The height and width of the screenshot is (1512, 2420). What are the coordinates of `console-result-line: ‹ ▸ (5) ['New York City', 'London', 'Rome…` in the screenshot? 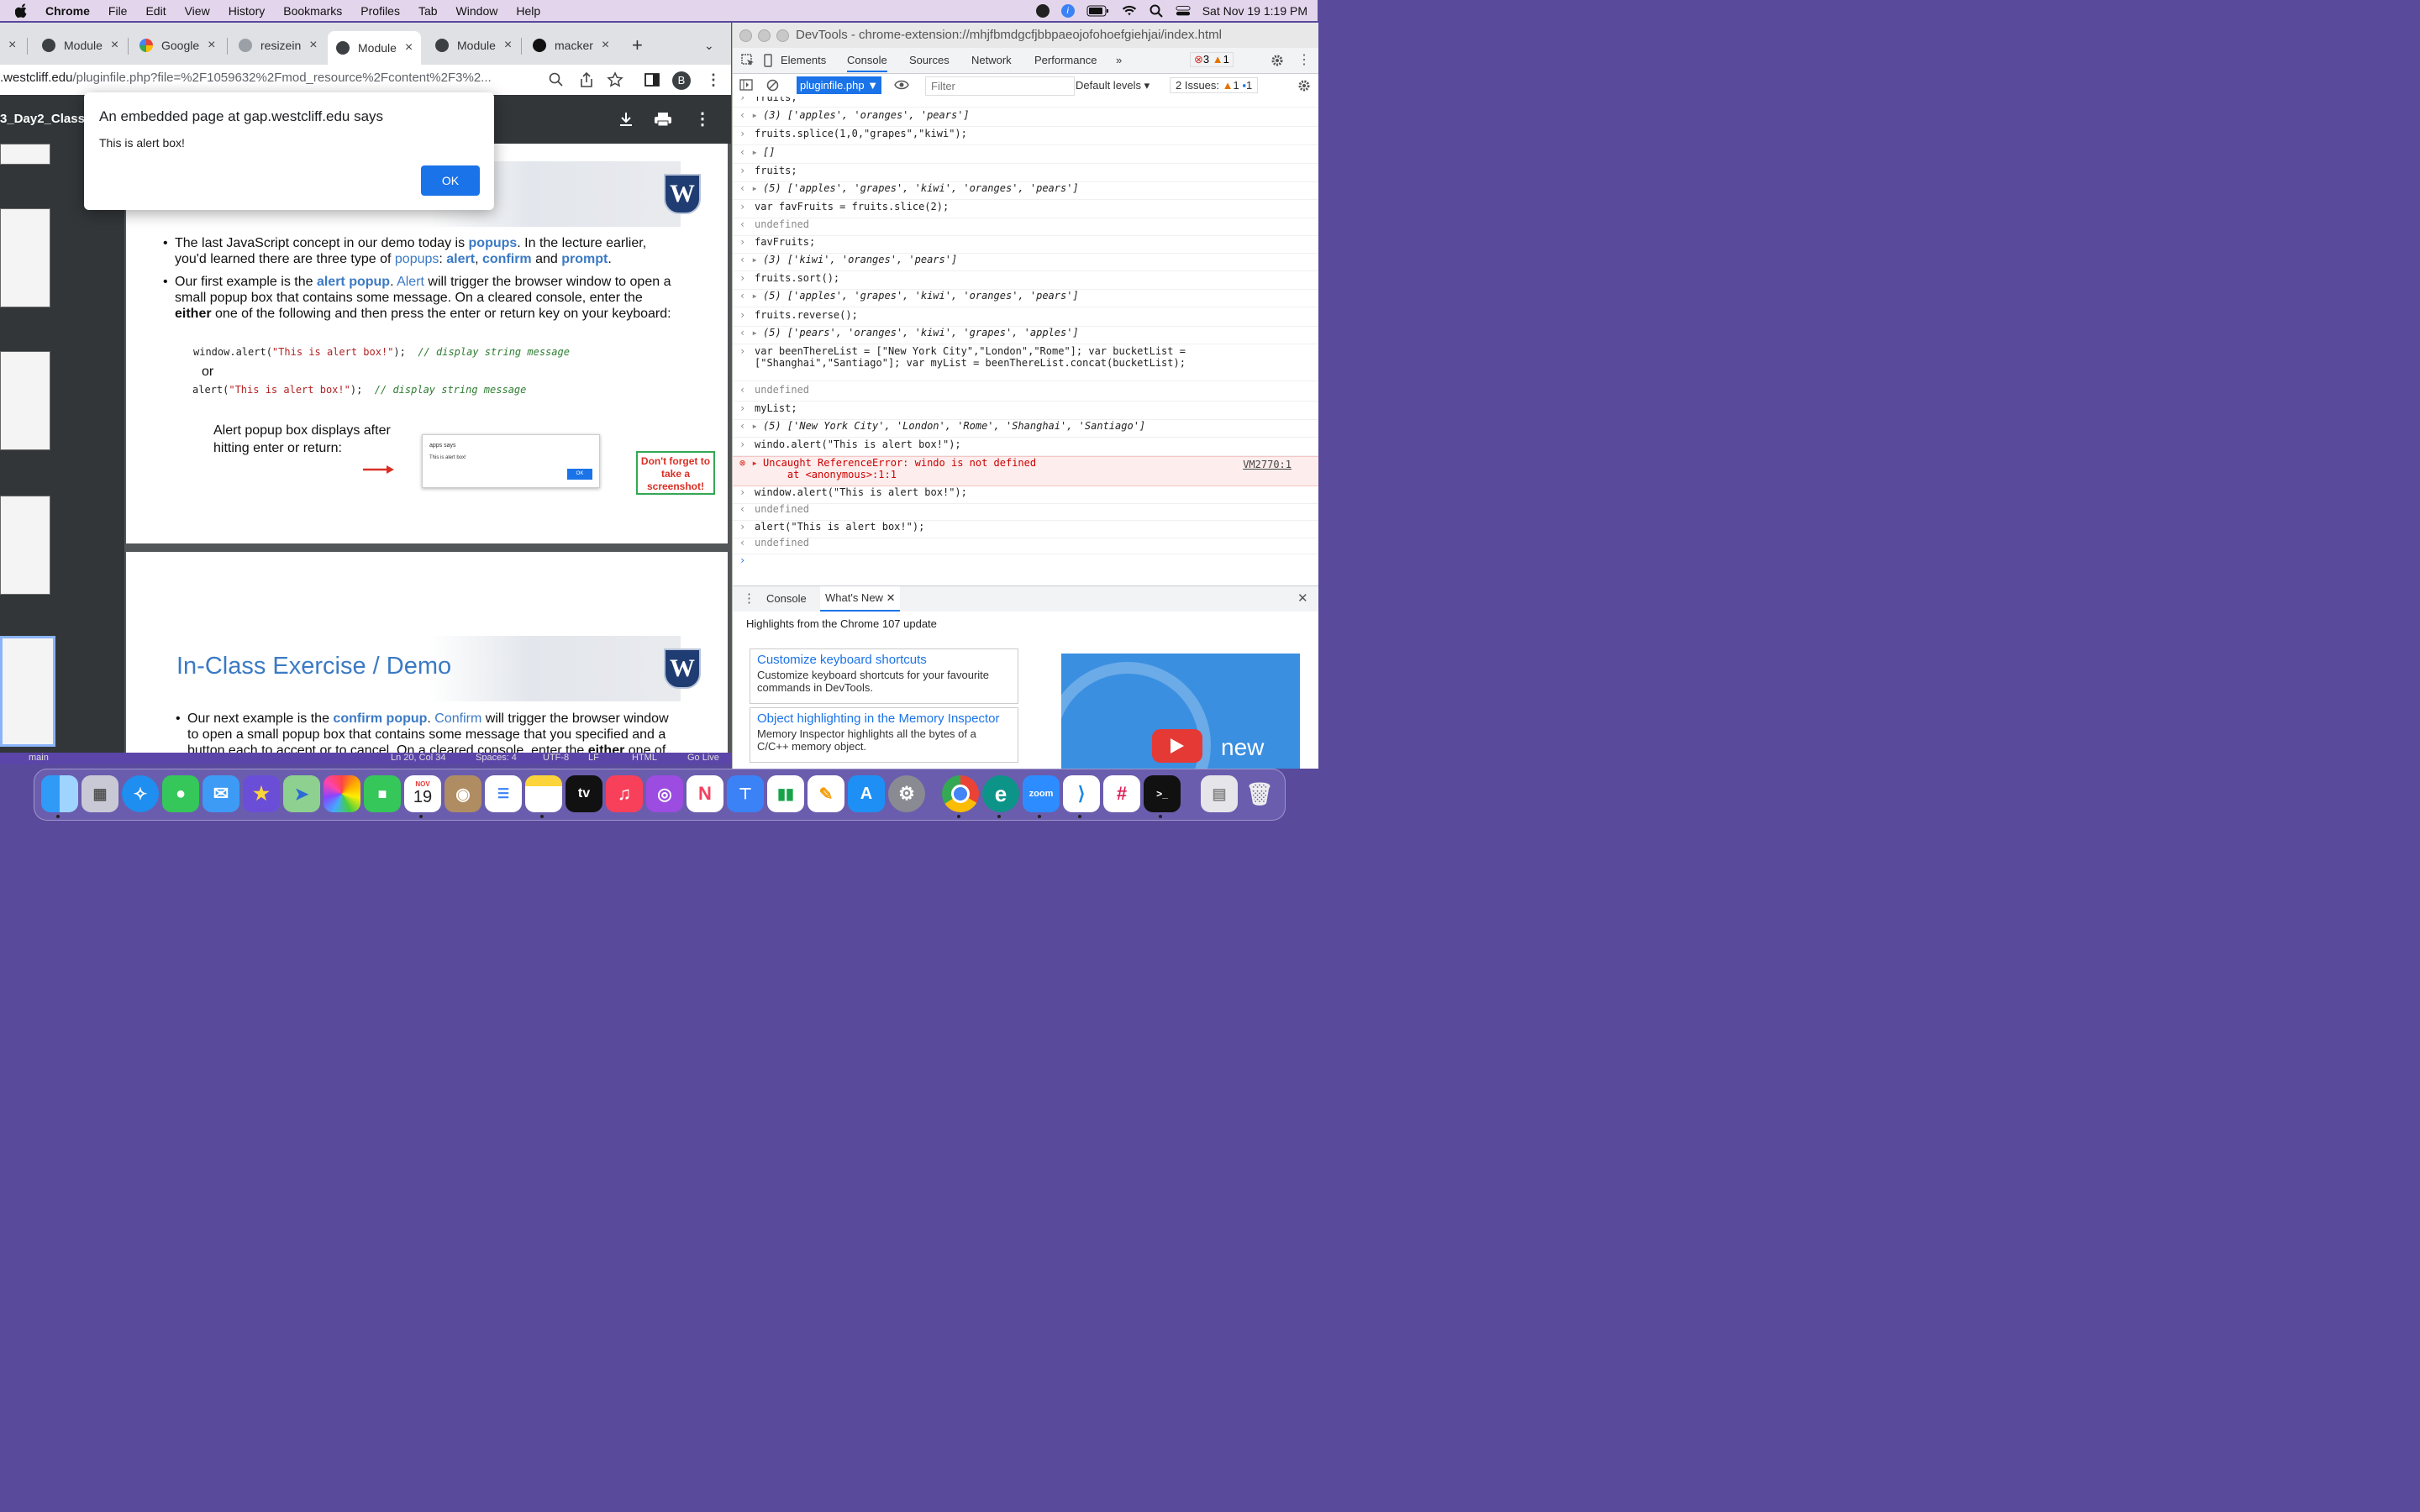 It's located at (1025, 429).